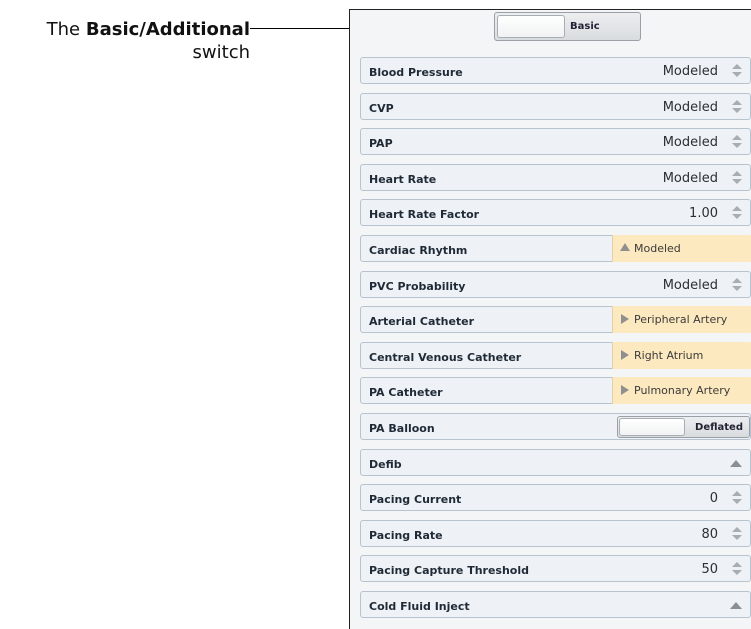 This screenshot has height=629, width=751. Describe the element at coordinates (221, 52) in the screenshot. I see `callout-line-2: switch` at that location.